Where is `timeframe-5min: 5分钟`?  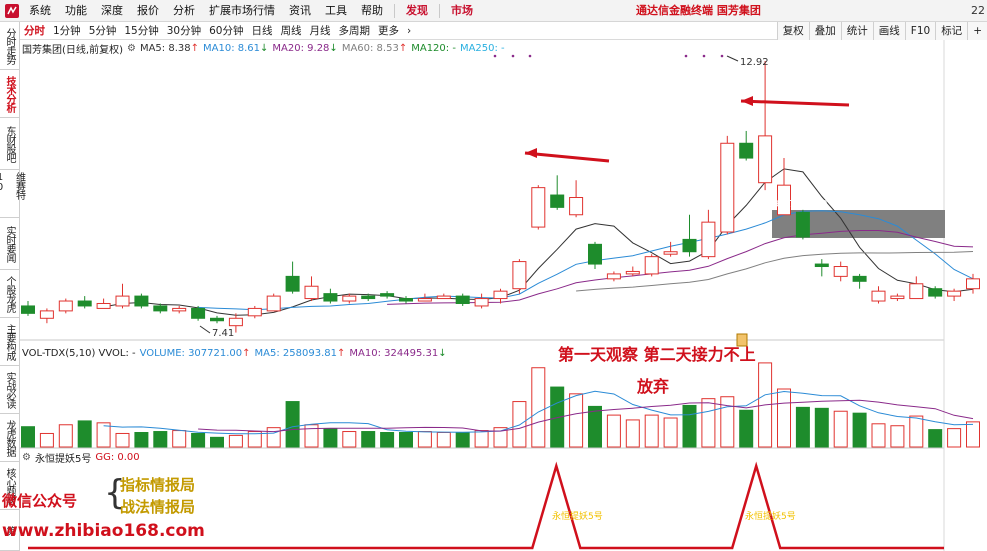 timeframe-5min: 5分钟 is located at coordinates (103, 30).